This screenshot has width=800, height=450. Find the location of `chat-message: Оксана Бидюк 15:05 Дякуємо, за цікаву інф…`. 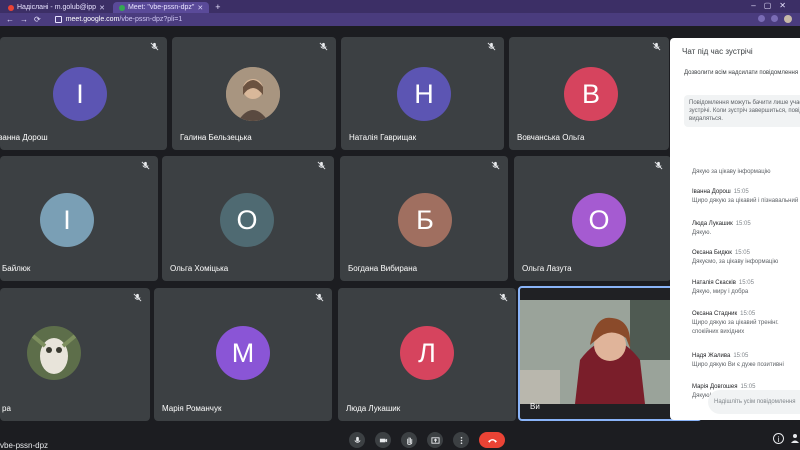

chat-message: Оксана Бидюк 15:05 Дякуємо, за цікаву інф… is located at coordinates (735, 257).